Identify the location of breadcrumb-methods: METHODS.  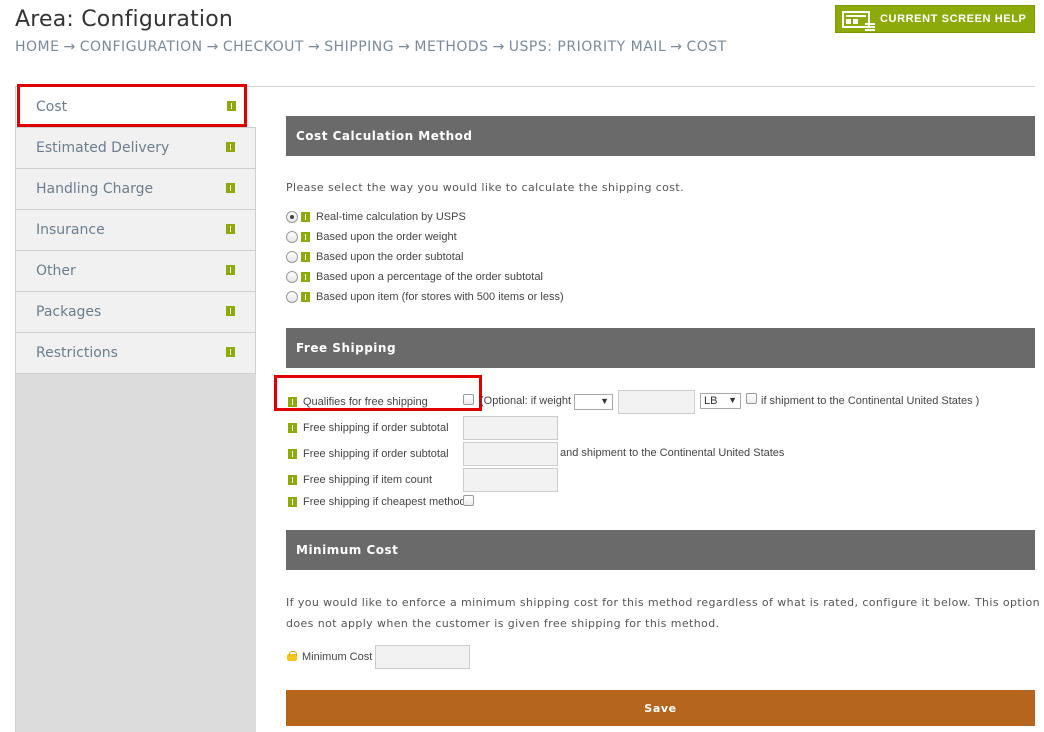
(451, 47).